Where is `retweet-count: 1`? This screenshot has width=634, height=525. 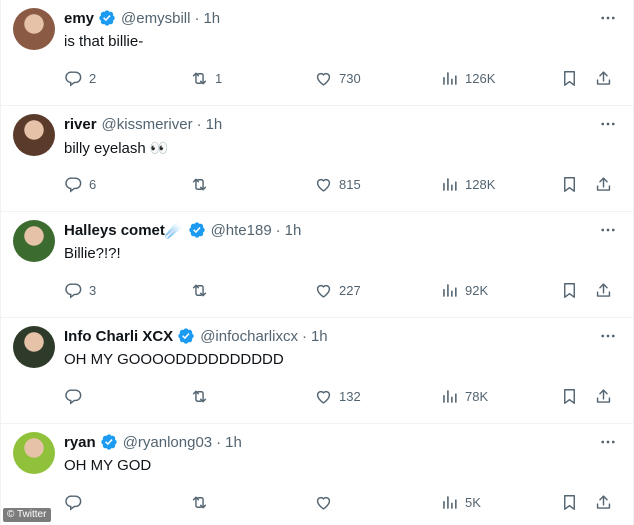 retweet-count: 1 is located at coordinates (219, 78).